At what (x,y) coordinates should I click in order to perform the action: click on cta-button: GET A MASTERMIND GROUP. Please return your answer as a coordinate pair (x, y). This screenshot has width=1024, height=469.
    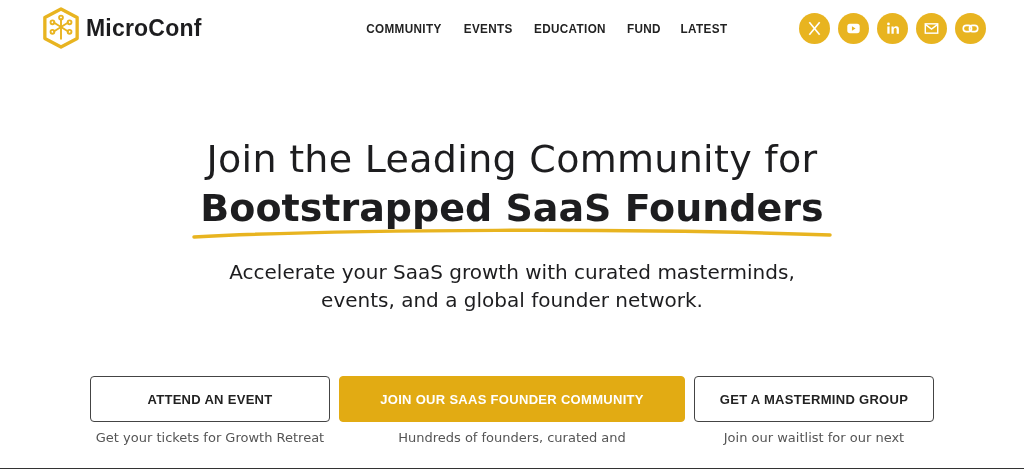
    Looking at the image, I should click on (814, 399).